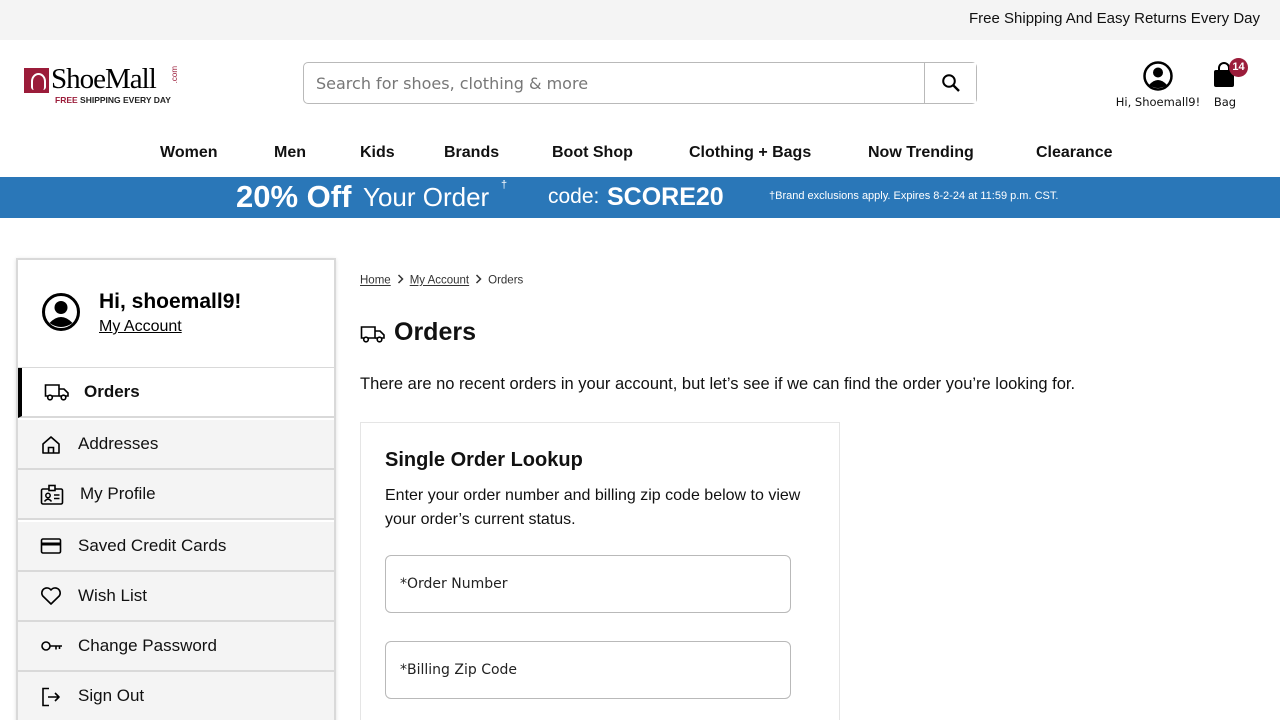 The image size is (1280, 720). What do you see at coordinates (1228, 85) in the screenshot?
I see `shopping-bag-button: 14 Bag` at bounding box center [1228, 85].